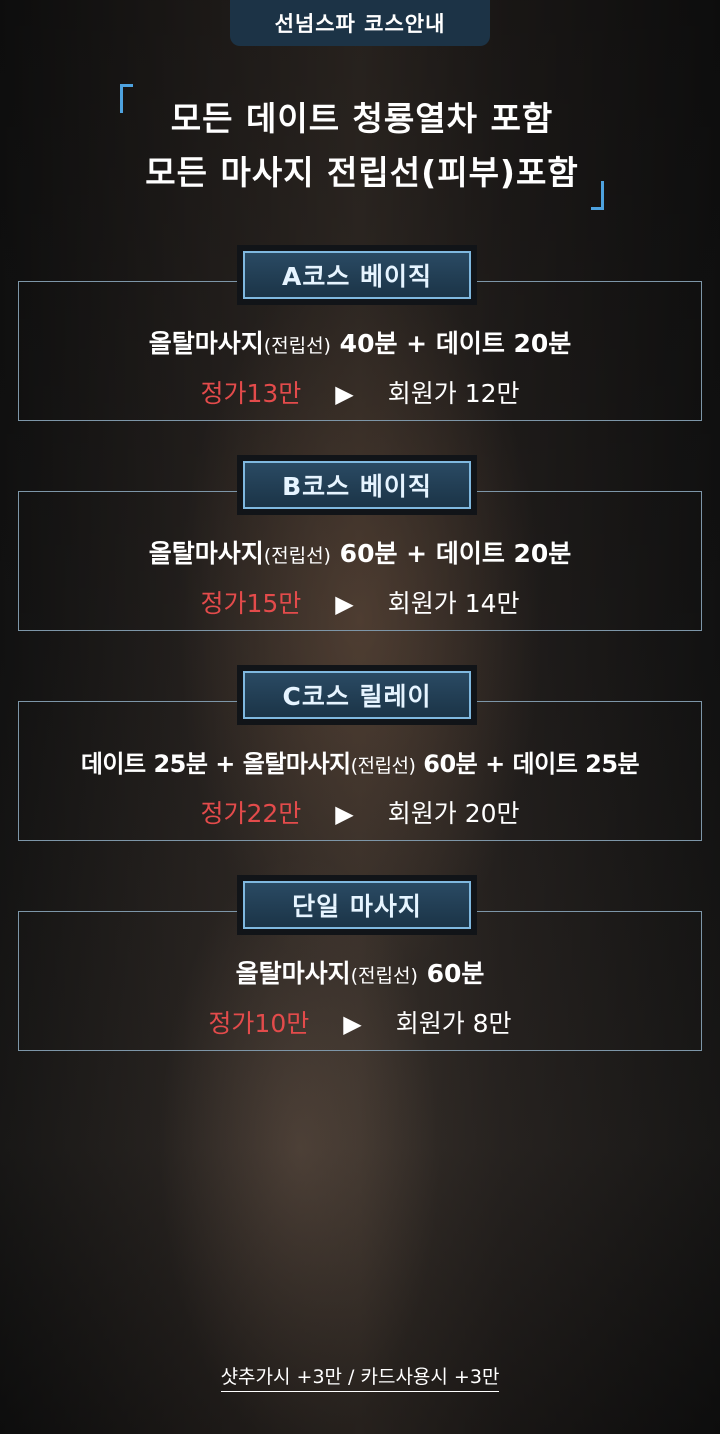  What do you see at coordinates (360, 392) in the screenshot?
I see `price-row: 정가13만 ▶ 회원가 12만` at bounding box center [360, 392].